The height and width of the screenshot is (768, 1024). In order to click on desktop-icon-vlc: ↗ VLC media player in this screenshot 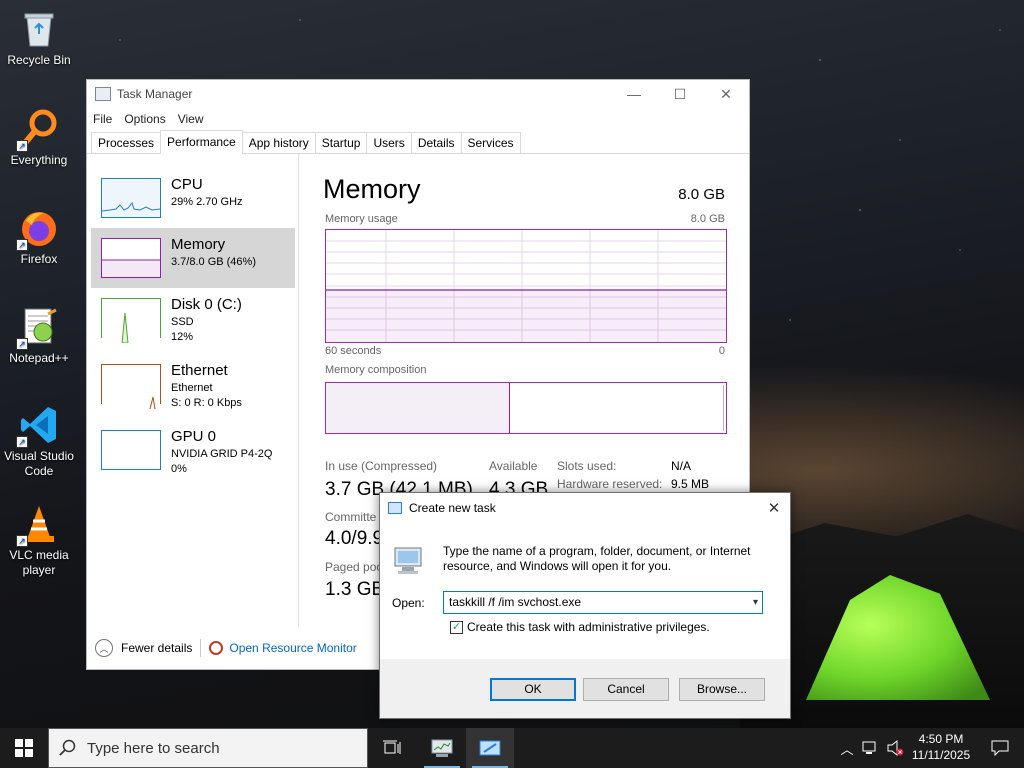, I will do `click(39, 540)`.